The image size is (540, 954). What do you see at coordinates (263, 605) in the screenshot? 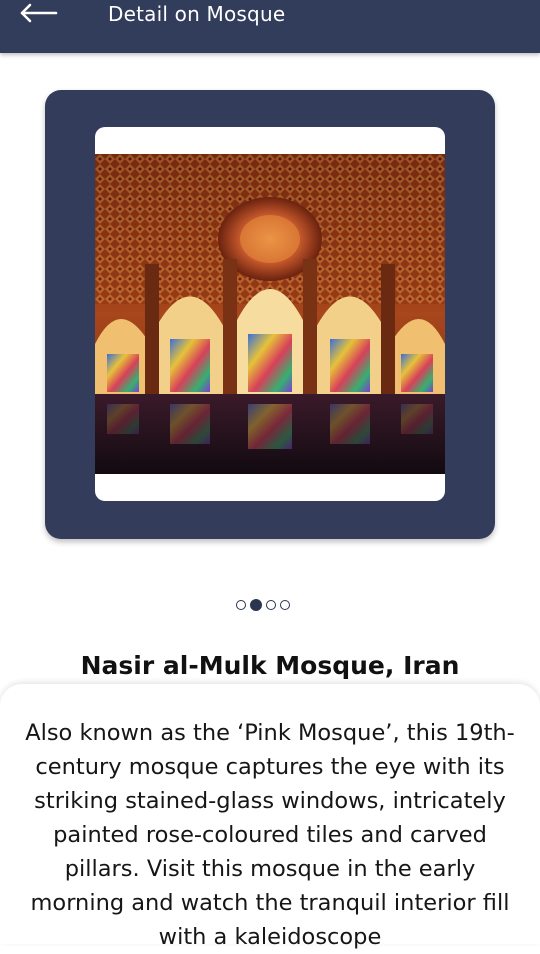
I see `carousel-indicator` at bounding box center [263, 605].